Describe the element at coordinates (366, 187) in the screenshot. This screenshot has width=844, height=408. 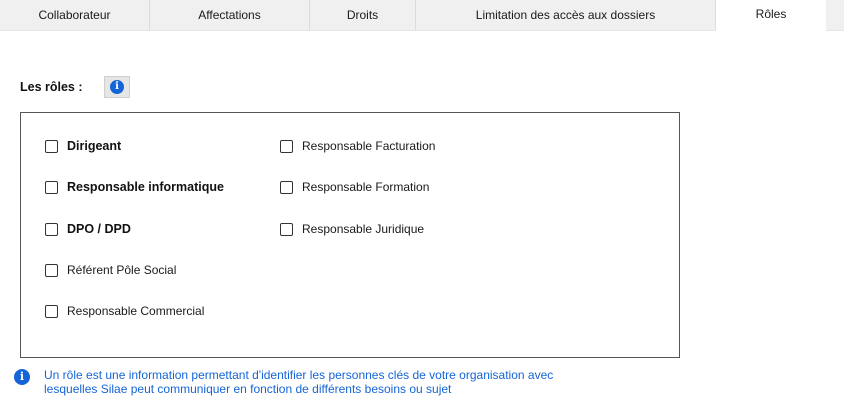
I see `role-label: Responsable Formation` at that location.